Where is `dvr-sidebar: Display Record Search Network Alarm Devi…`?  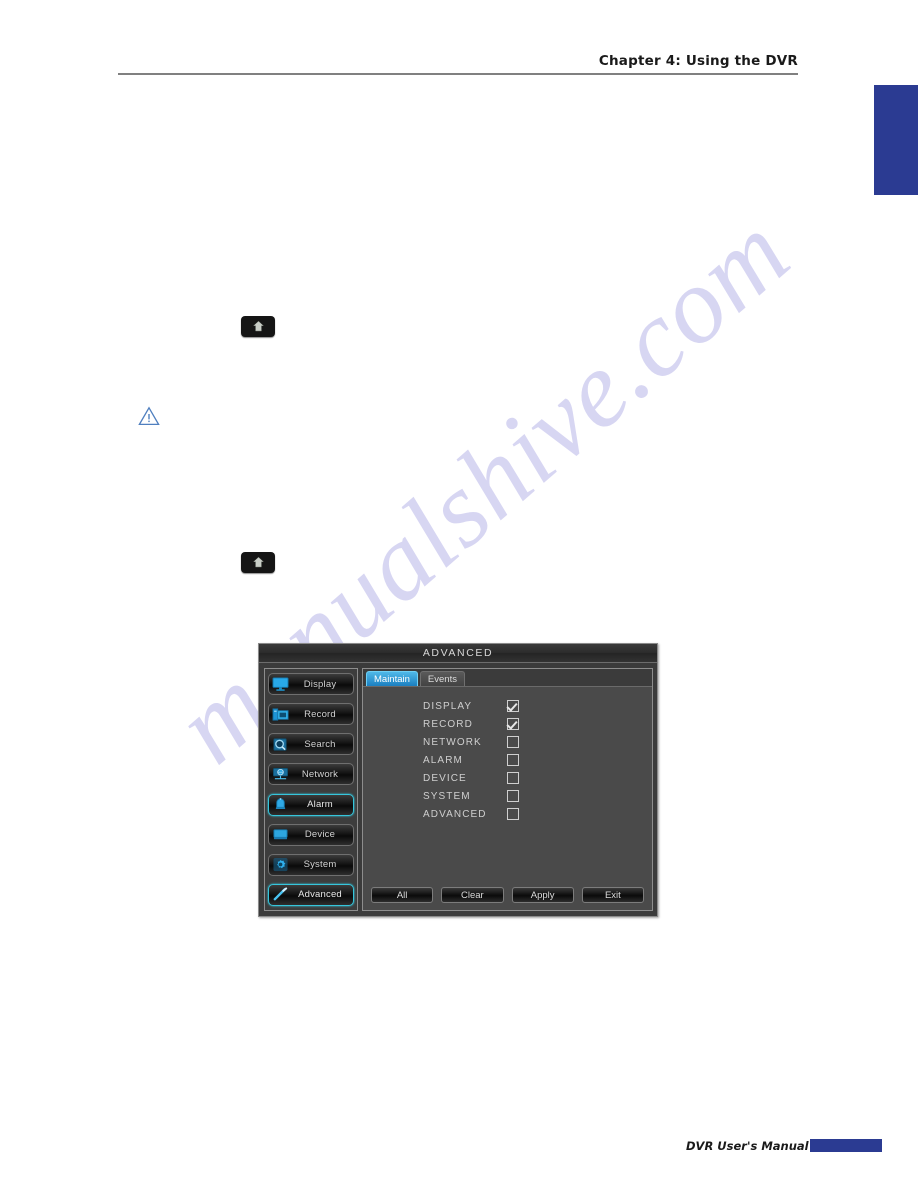 dvr-sidebar: Display Record Search Network Alarm Devi… is located at coordinates (311, 789).